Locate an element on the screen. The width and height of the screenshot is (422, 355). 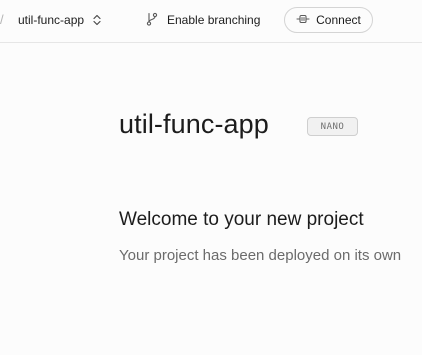
git-branch-icon is located at coordinates (152, 20).